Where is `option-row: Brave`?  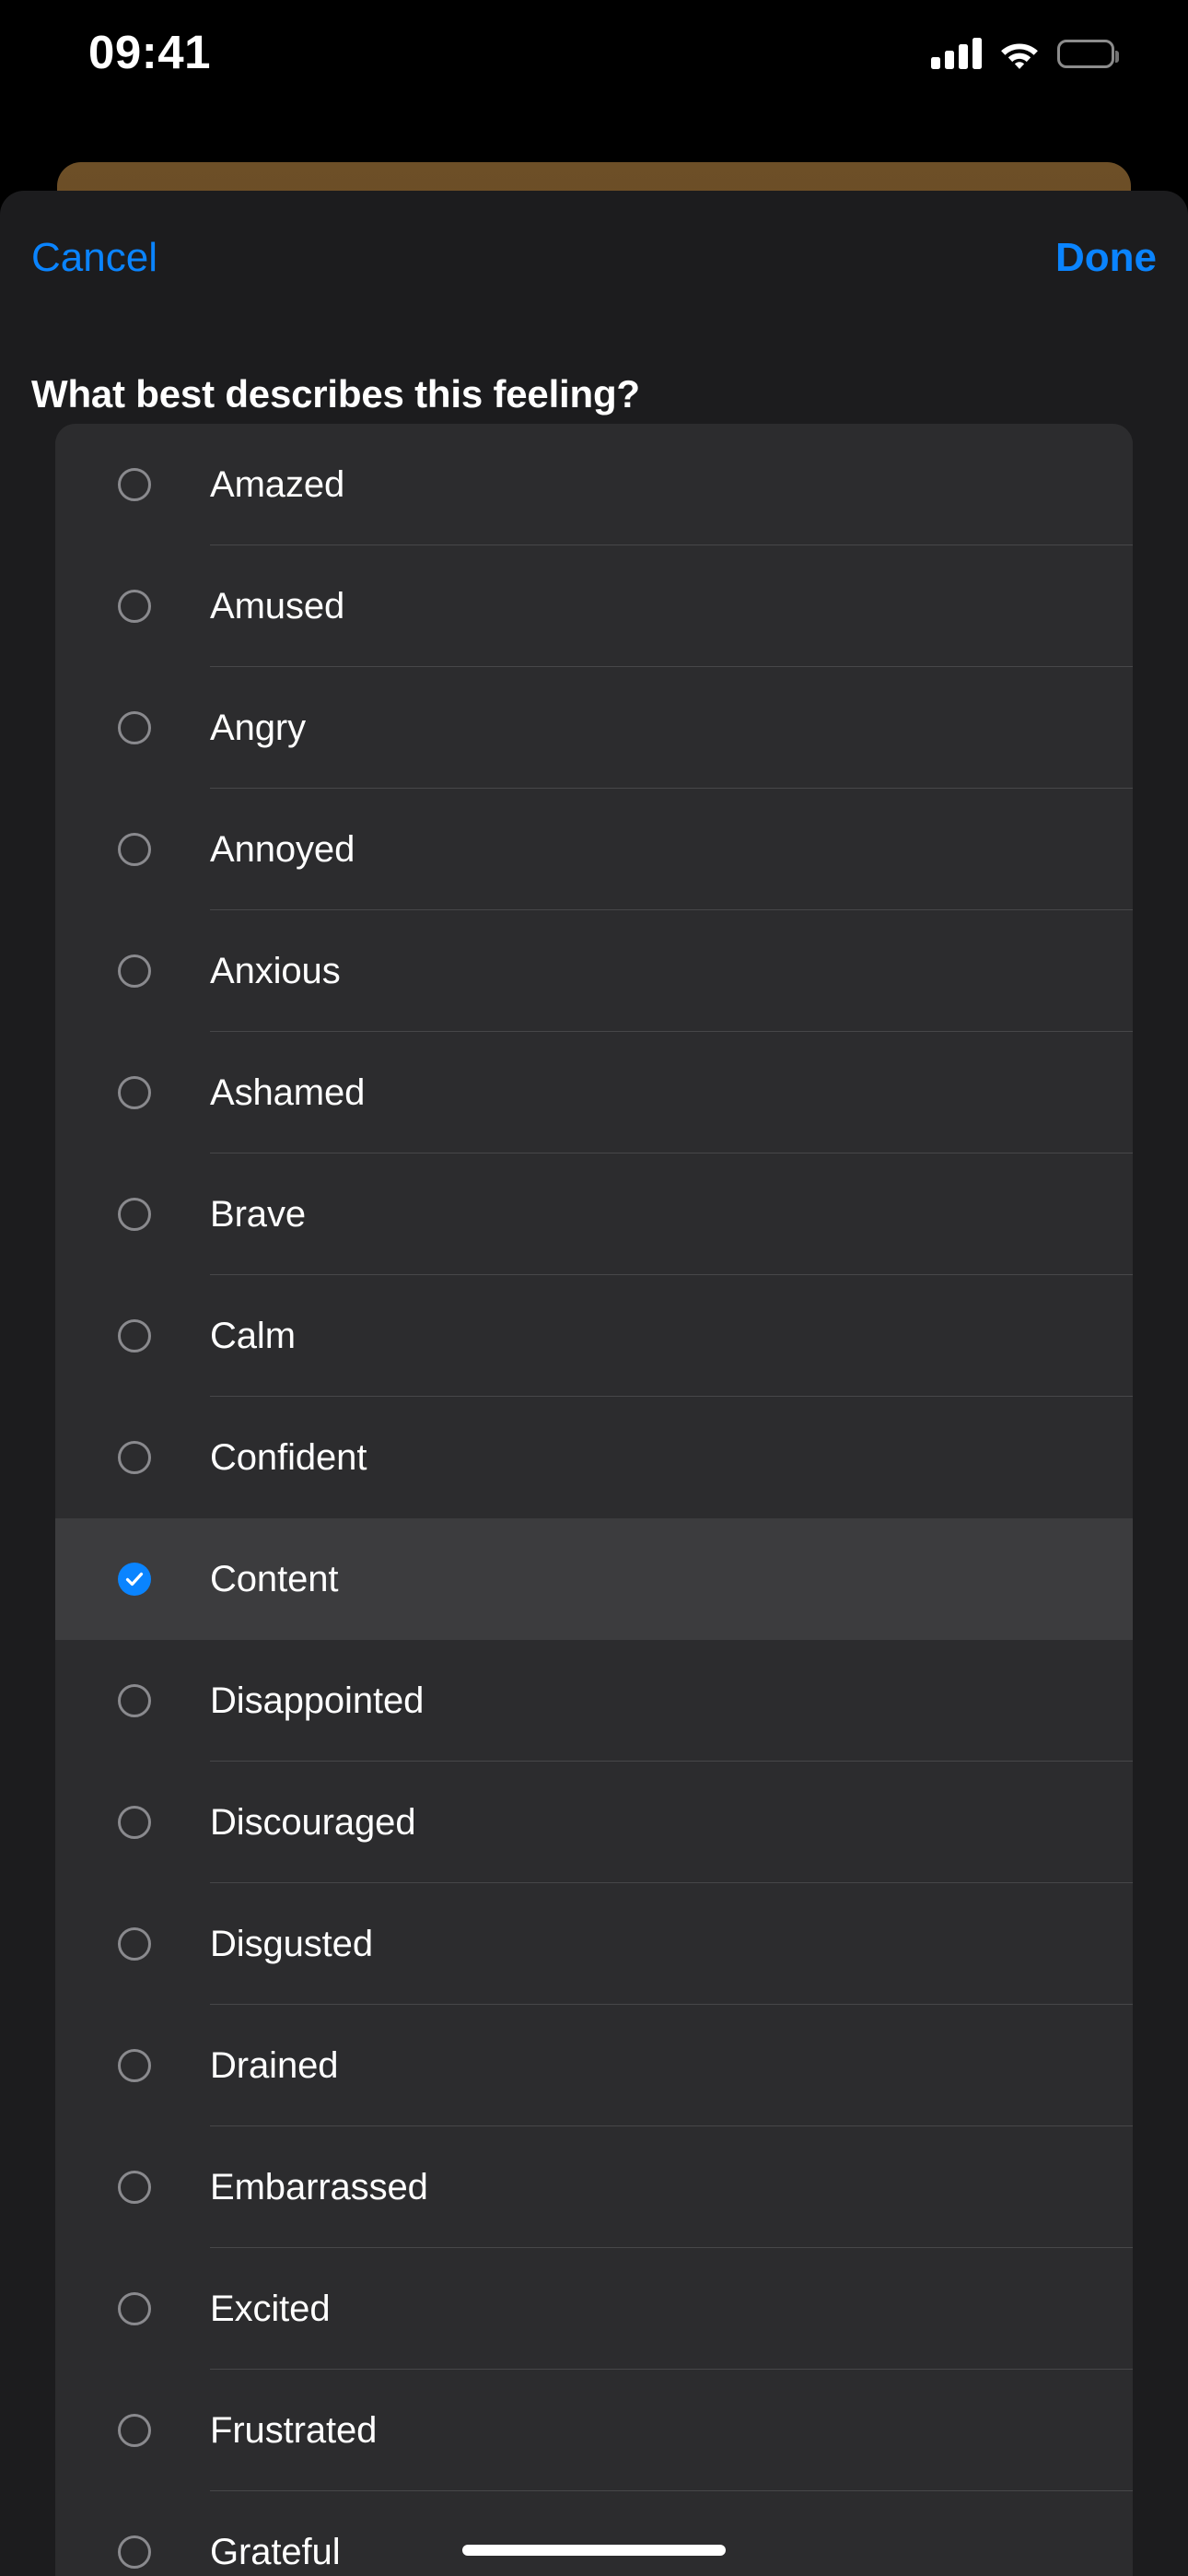 option-row: Brave is located at coordinates (594, 1214).